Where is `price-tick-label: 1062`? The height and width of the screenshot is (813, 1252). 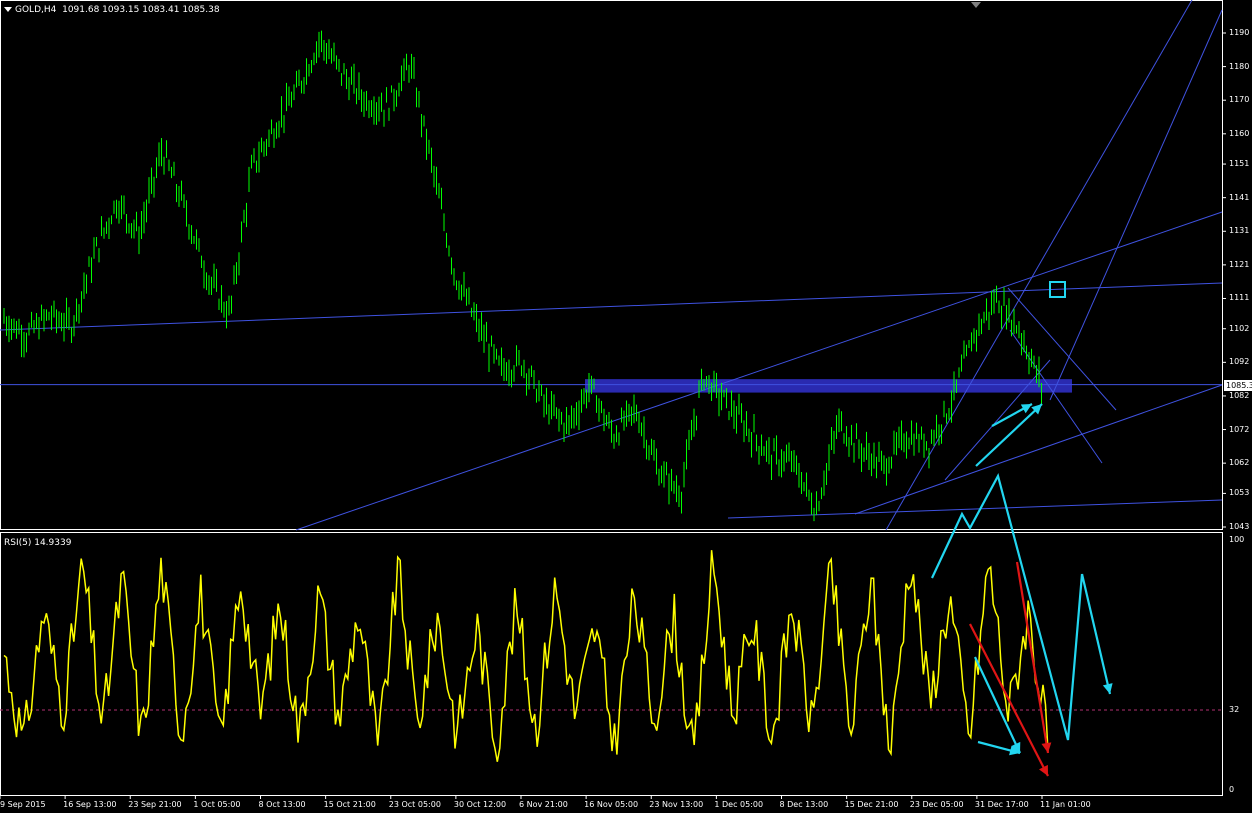 price-tick-label: 1062 is located at coordinates (1239, 463).